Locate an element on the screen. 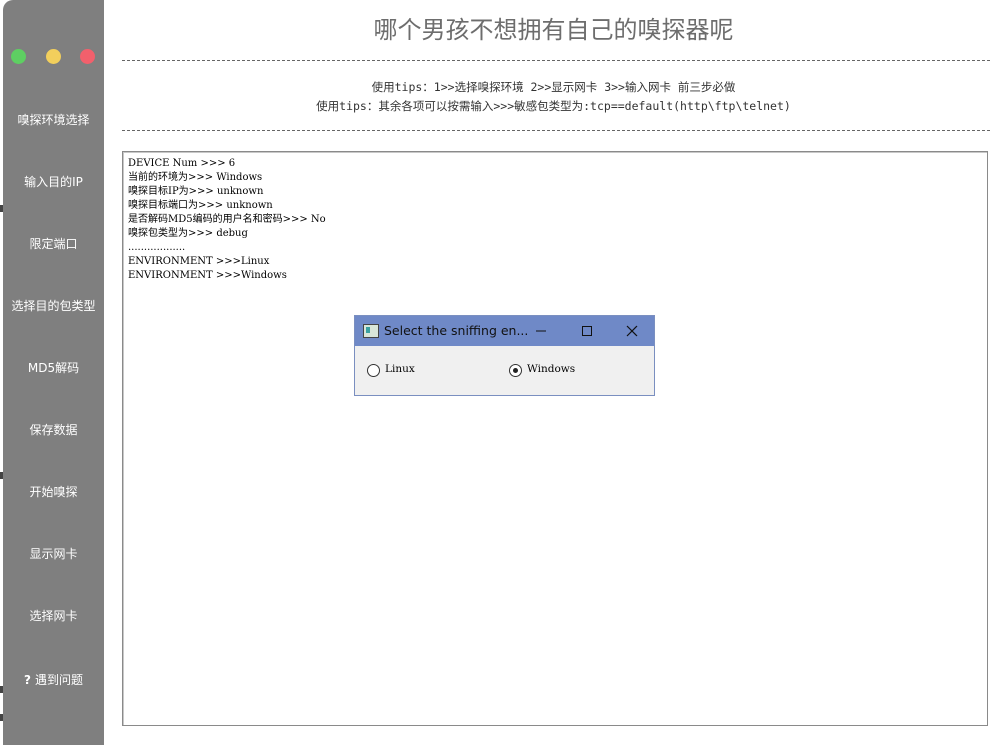 The image size is (1003, 745). console-line: 当前的环境为>>> Windows is located at coordinates (195, 177).